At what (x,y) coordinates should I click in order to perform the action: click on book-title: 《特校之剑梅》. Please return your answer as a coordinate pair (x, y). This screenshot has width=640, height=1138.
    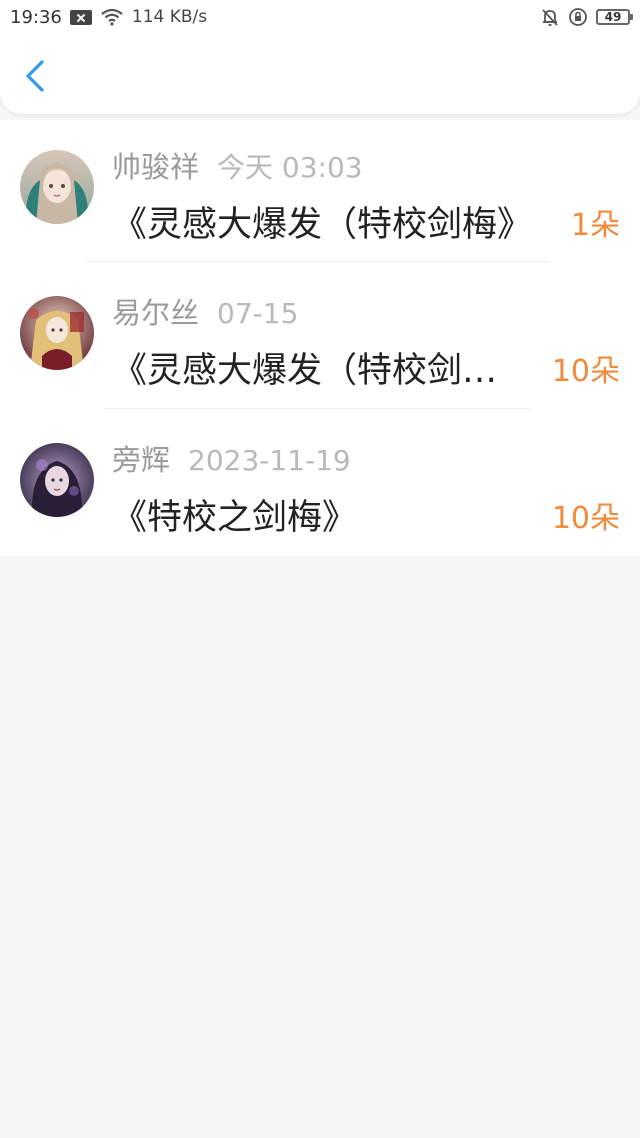
    Looking at the image, I should click on (235, 518).